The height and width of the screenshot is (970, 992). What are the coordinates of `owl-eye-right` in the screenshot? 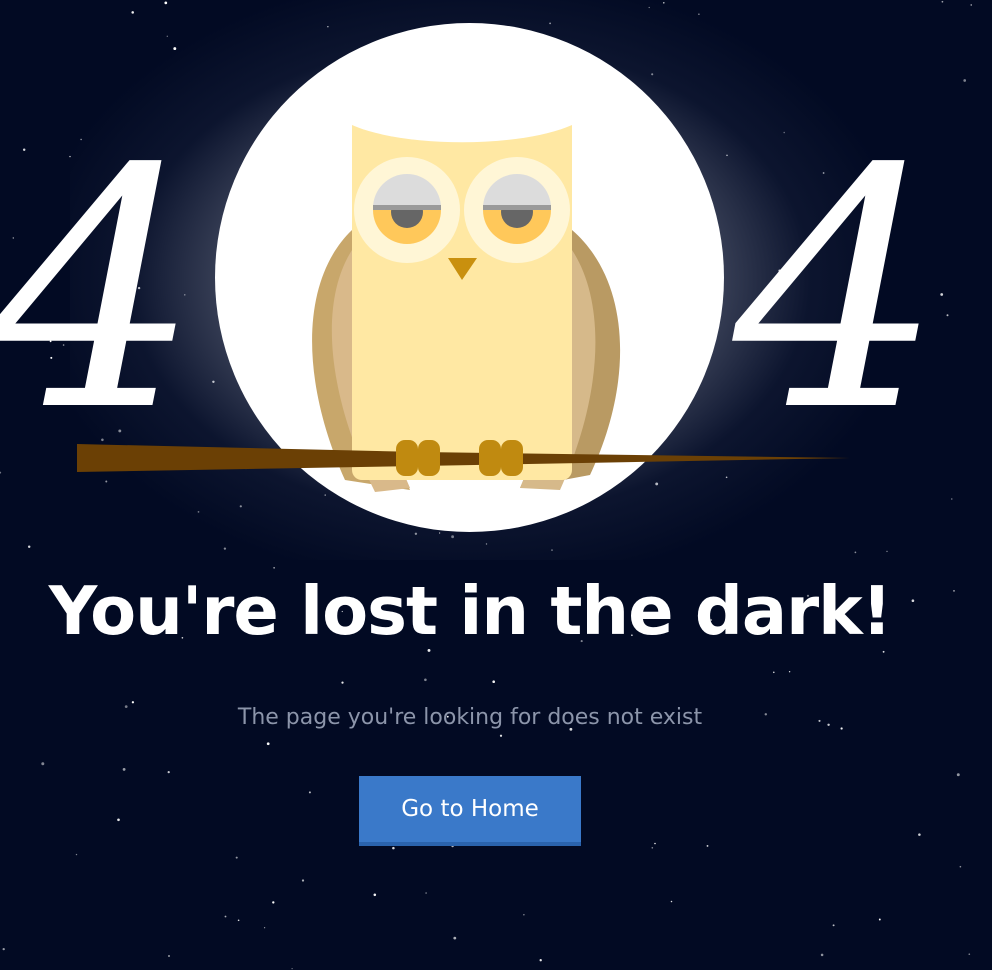 It's located at (517, 210).